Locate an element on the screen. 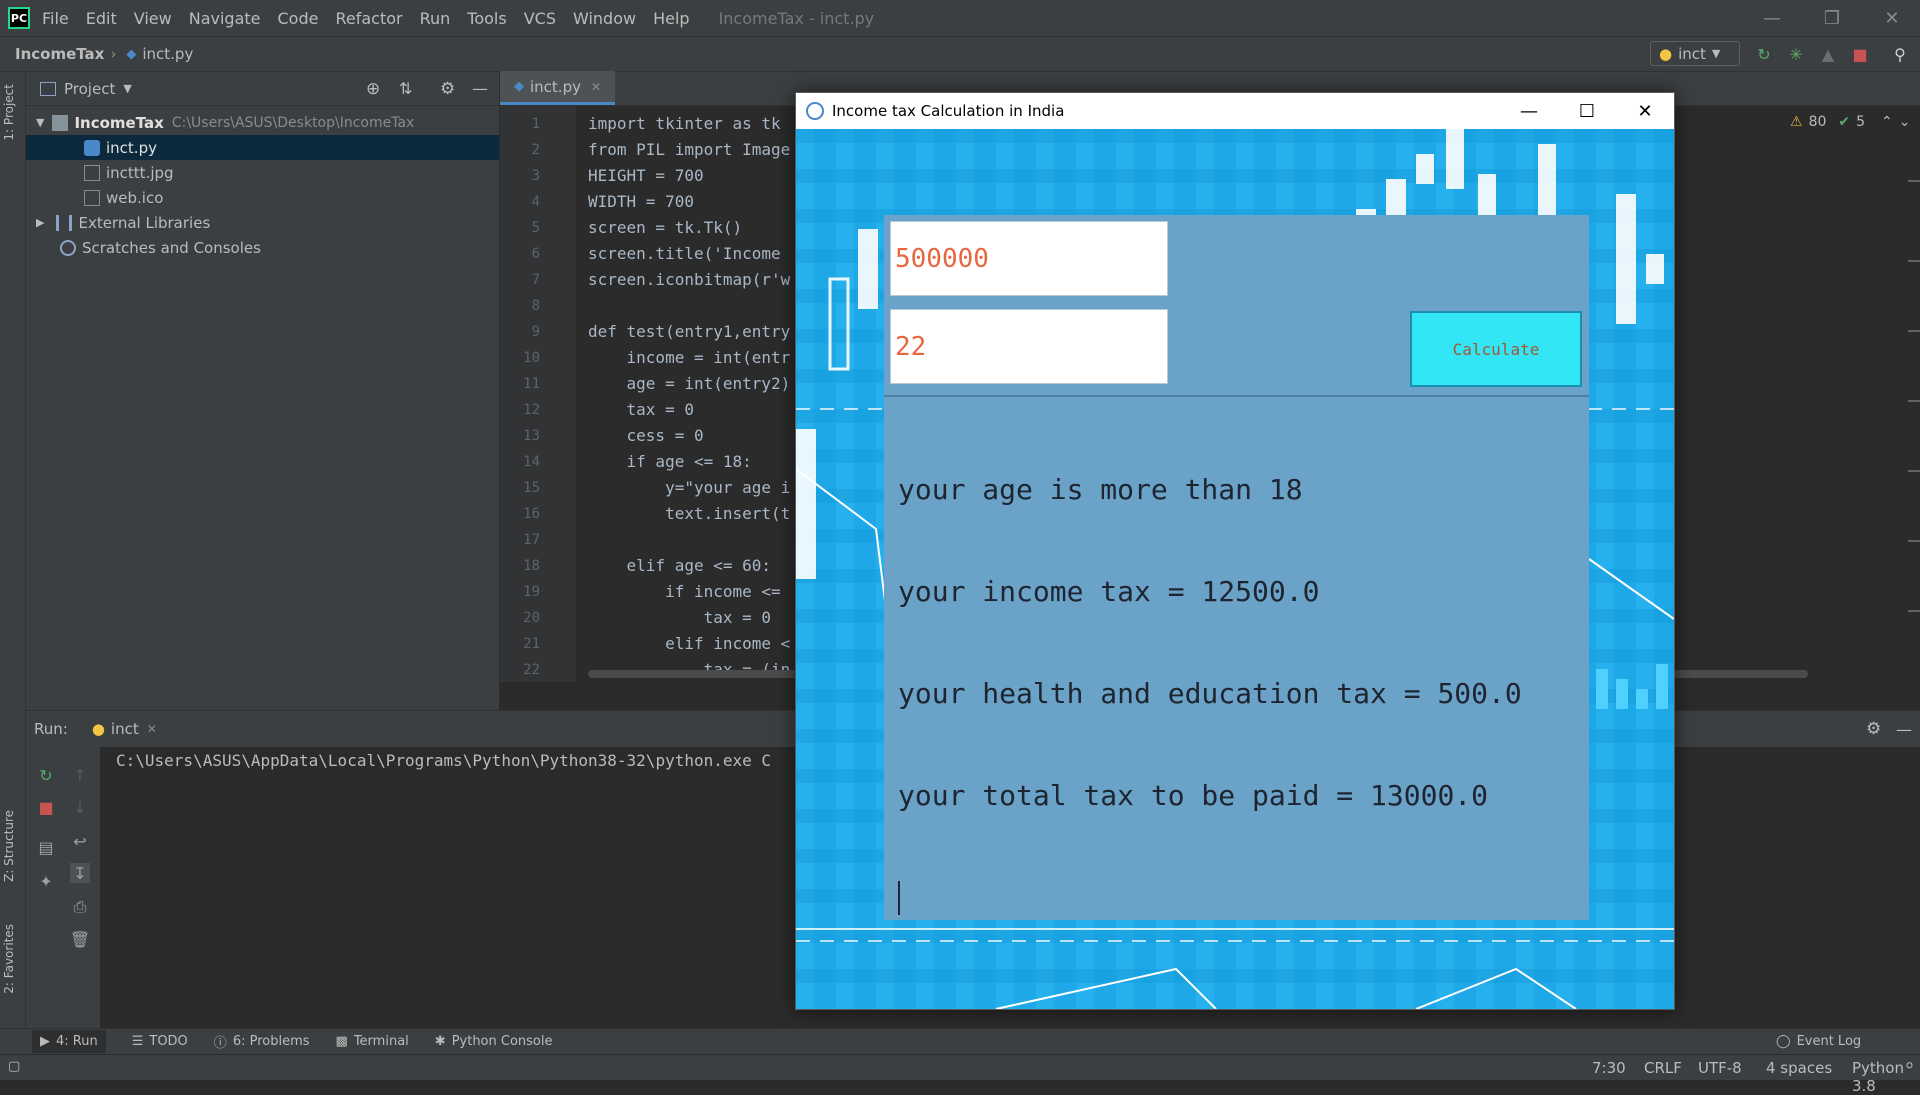 The width and height of the screenshot is (1920, 1095). menu-code: Code is located at coordinates (298, 18).